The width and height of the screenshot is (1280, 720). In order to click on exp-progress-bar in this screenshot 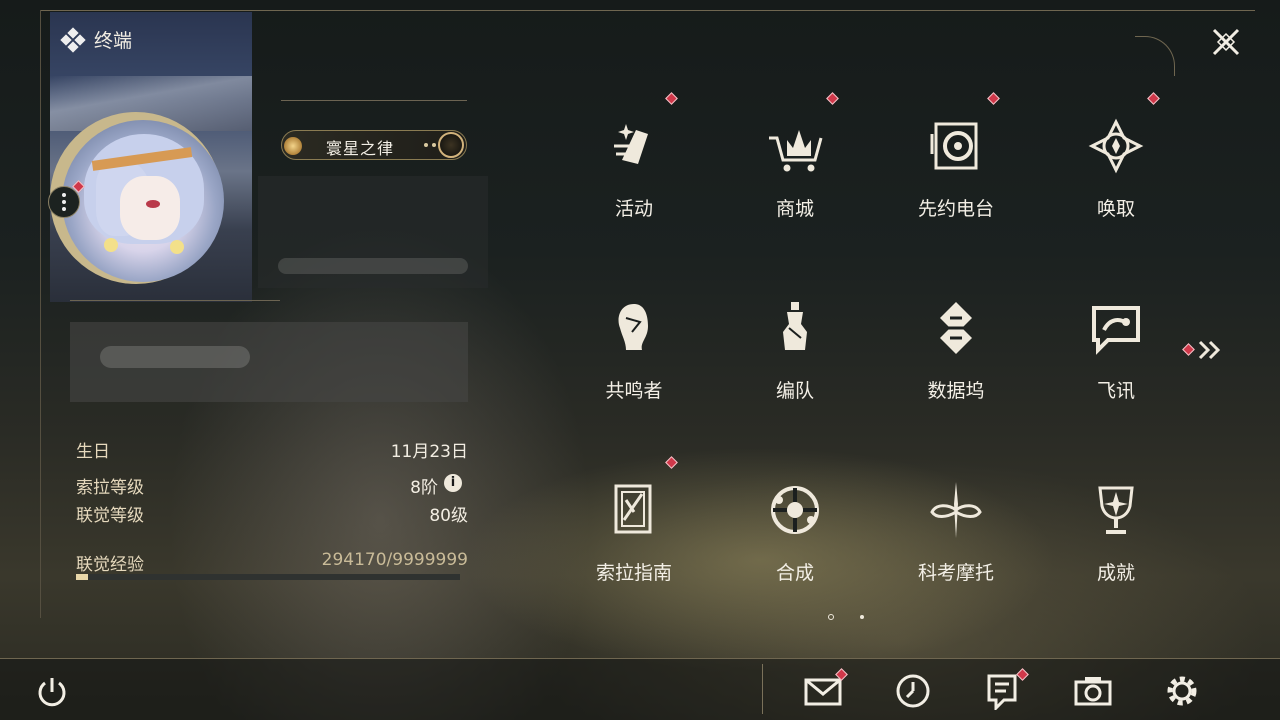, I will do `click(268, 577)`.